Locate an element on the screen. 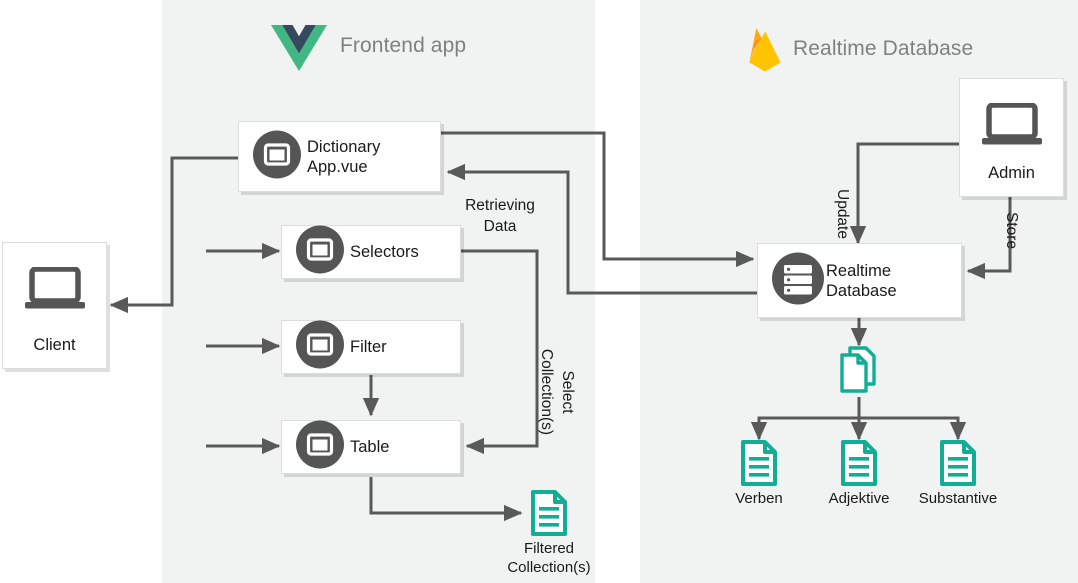 The height and width of the screenshot is (583, 1078). node-realtime-database: Realtime Database is located at coordinates (859, 280).